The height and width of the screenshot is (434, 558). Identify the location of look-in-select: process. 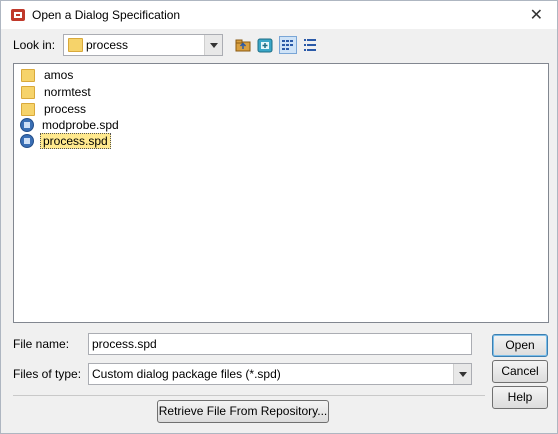
(143, 45).